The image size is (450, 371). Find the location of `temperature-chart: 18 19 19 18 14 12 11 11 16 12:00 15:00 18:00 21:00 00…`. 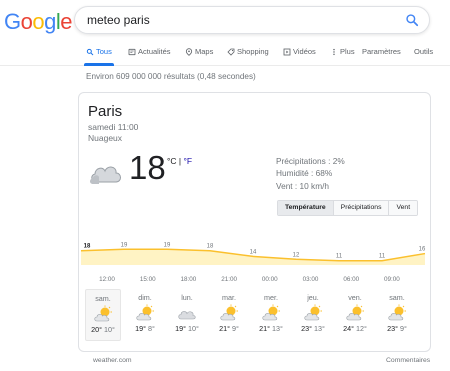

temperature-chart: 18 19 19 18 14 12 11 11 16 12:00 15:00 18:00 21:00 00… is located at coordinates (255, 259).